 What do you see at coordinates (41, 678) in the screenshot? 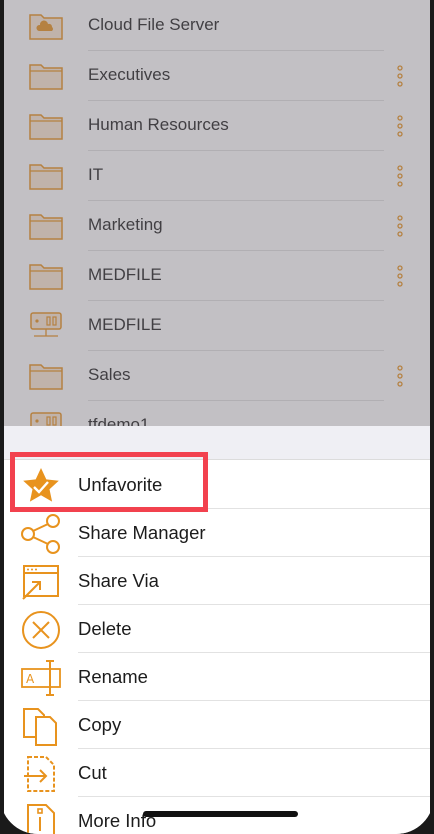
I see `rename-icon: A` at bounding box center [41, 678].